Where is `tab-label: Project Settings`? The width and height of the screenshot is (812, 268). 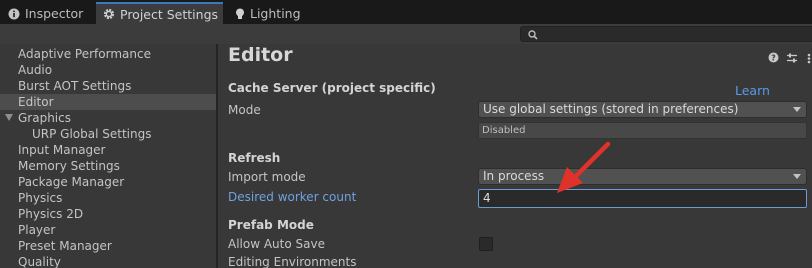
tab-label: Project Settings is located at coordinates (169, 14).